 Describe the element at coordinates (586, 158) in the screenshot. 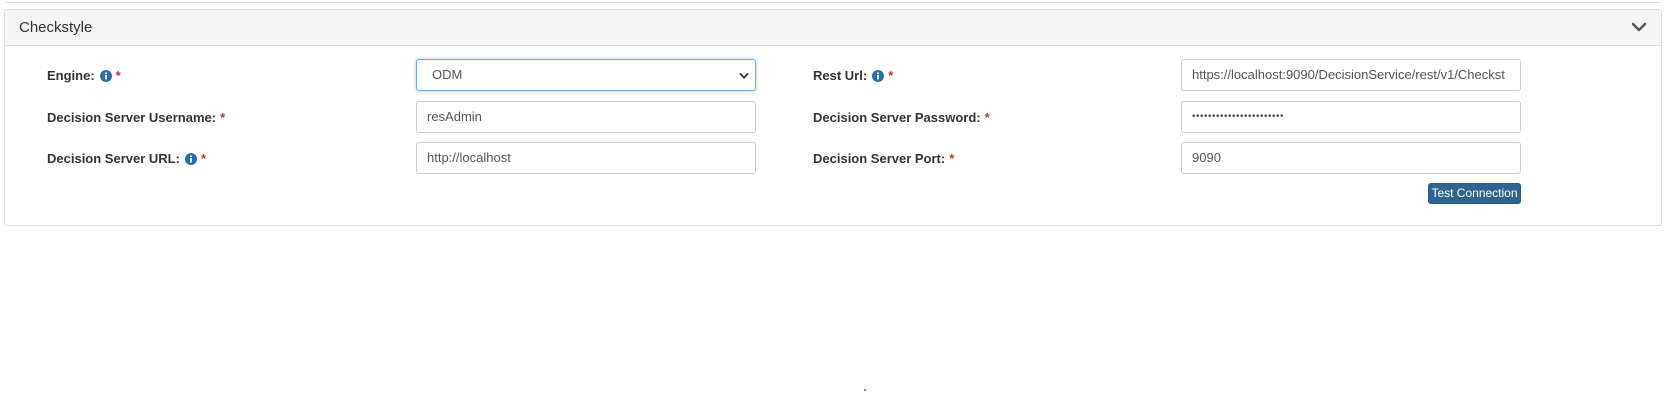

I see `server-url-input: http://localhost` at that location.